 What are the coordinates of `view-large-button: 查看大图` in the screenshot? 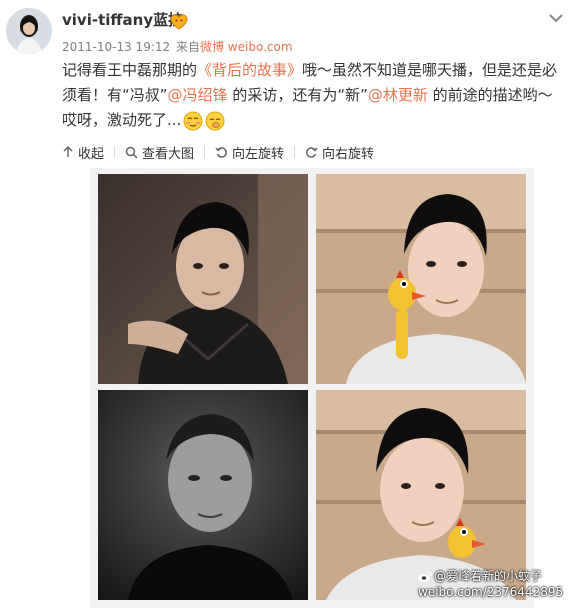 It's located at (159, 152).